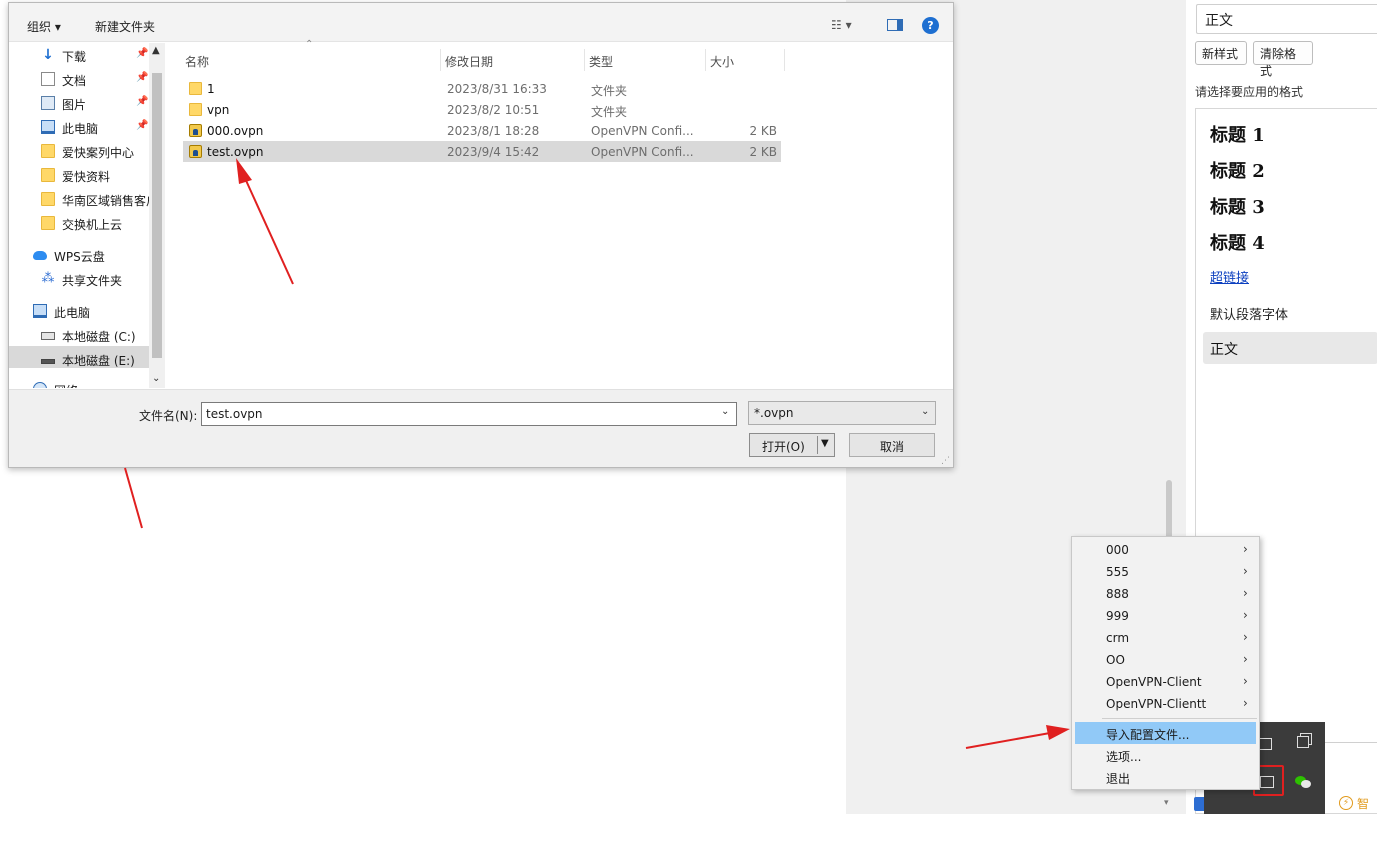 Image resolution: width=1377 pixels, height=852 pixels. What do you see at coordinates (48, 79) in the screenshot?
I see `document-icon` at bounding box center [48, 79].